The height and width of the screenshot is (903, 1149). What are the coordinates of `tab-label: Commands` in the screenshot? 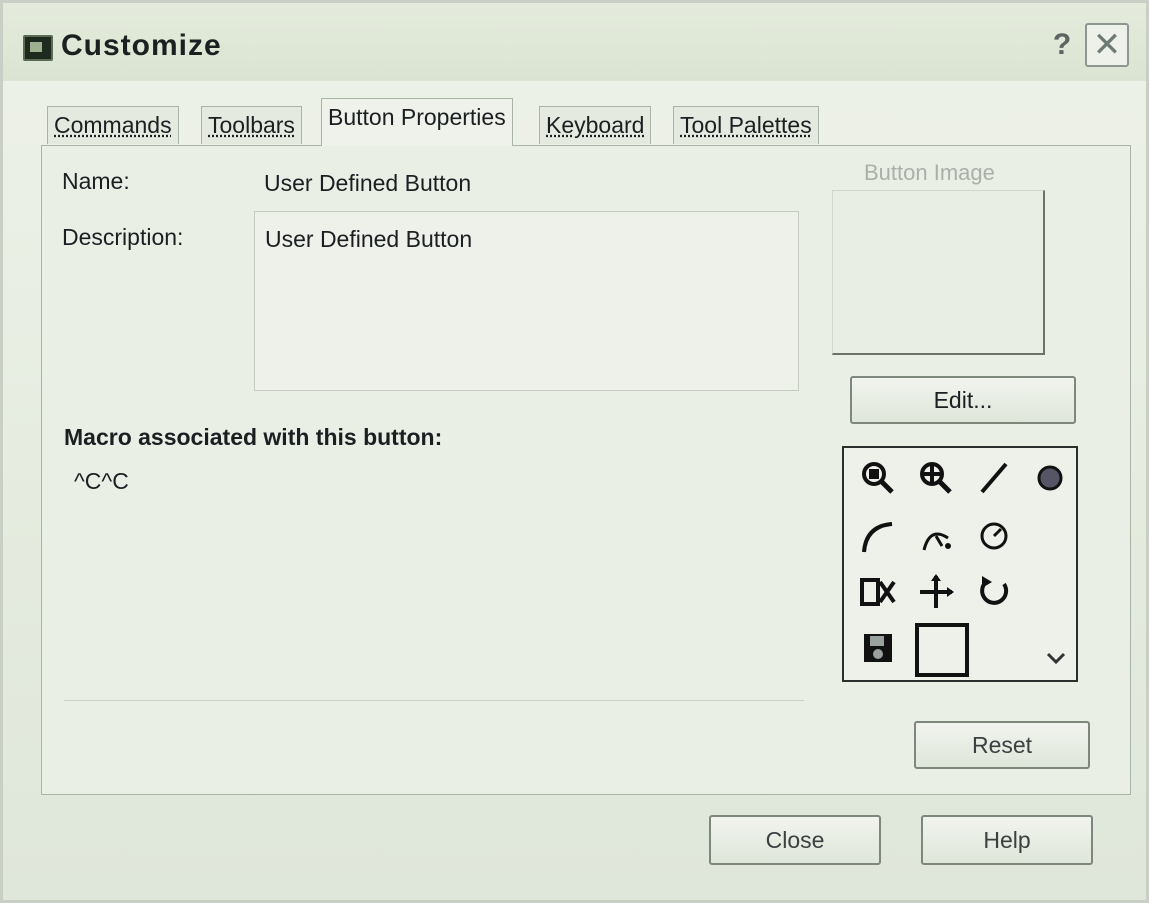 It's located at (113, 125).